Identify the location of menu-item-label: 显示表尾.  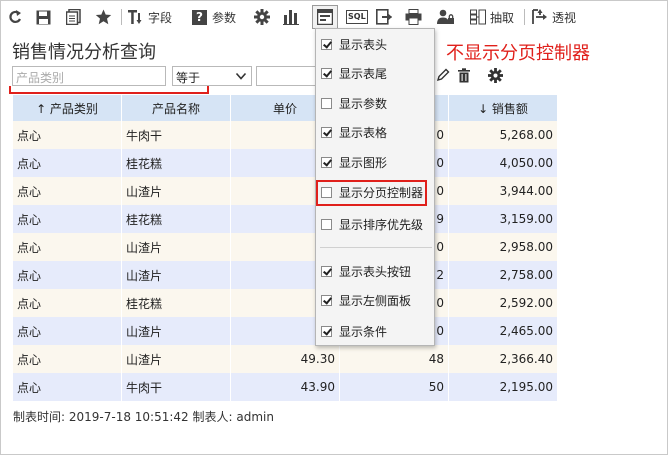
(363, 73).